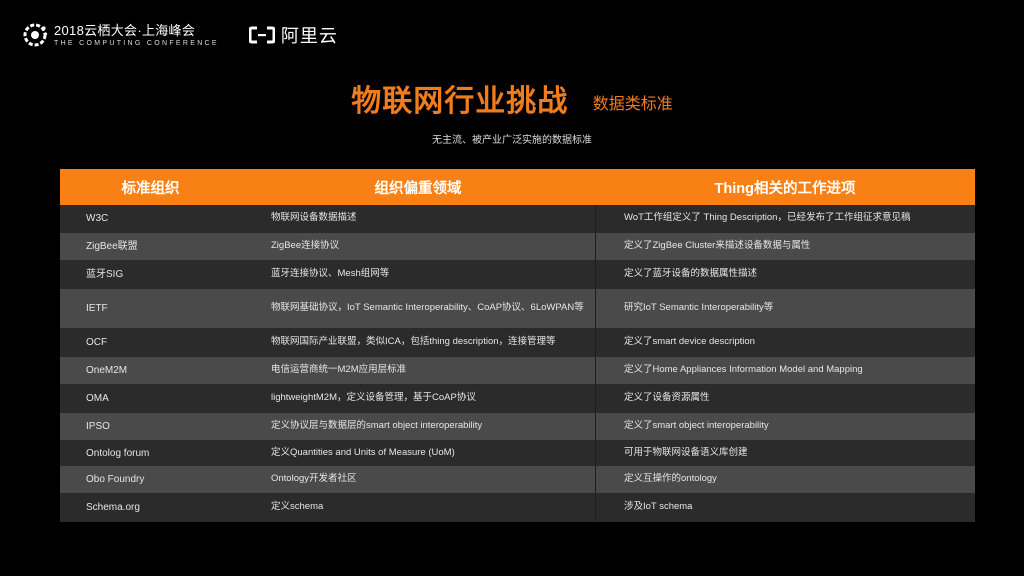 Image resolution: width=1024 pixels, height=576 pixels. What do you see at coordinates (297, 507) in the screenshot?
I see `focus-cell: 定义schema` at bounding box center [297, 507].